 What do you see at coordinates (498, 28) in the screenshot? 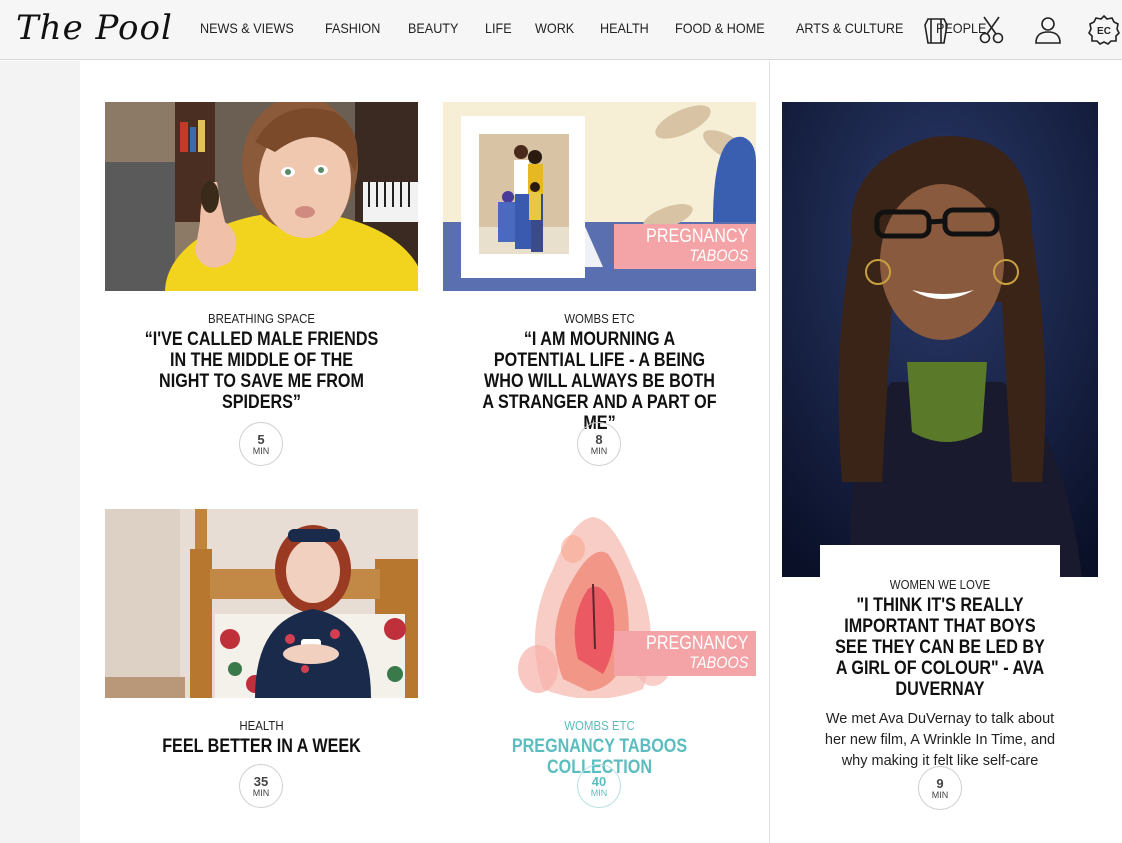
I see `nav-life: LIFE` at bounding box center [498, 28].